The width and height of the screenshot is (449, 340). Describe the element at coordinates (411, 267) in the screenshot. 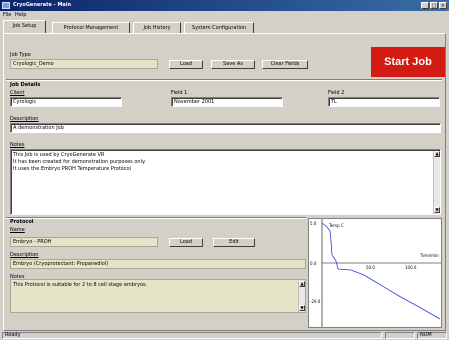

I see `x-tick-label: 100.0` at that location.